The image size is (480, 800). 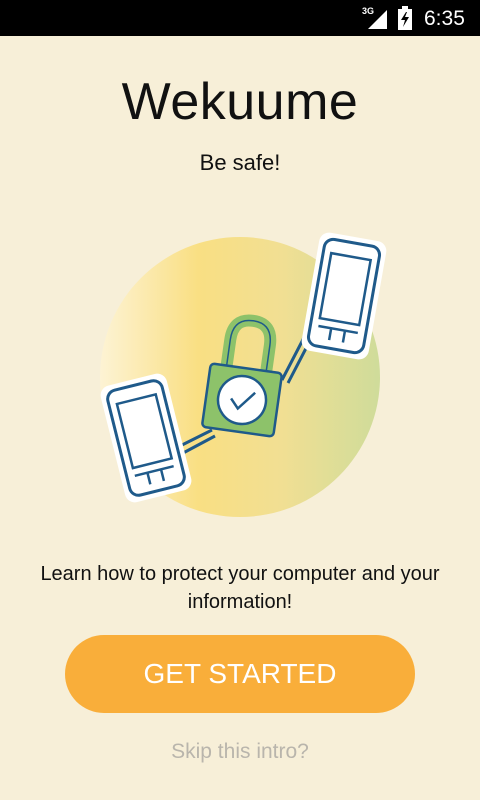 What do you see at coordinates (240, 752) in the screenshot?
I see `skip-intro-link: Skip this intro?` at bounding box center [240, 752].